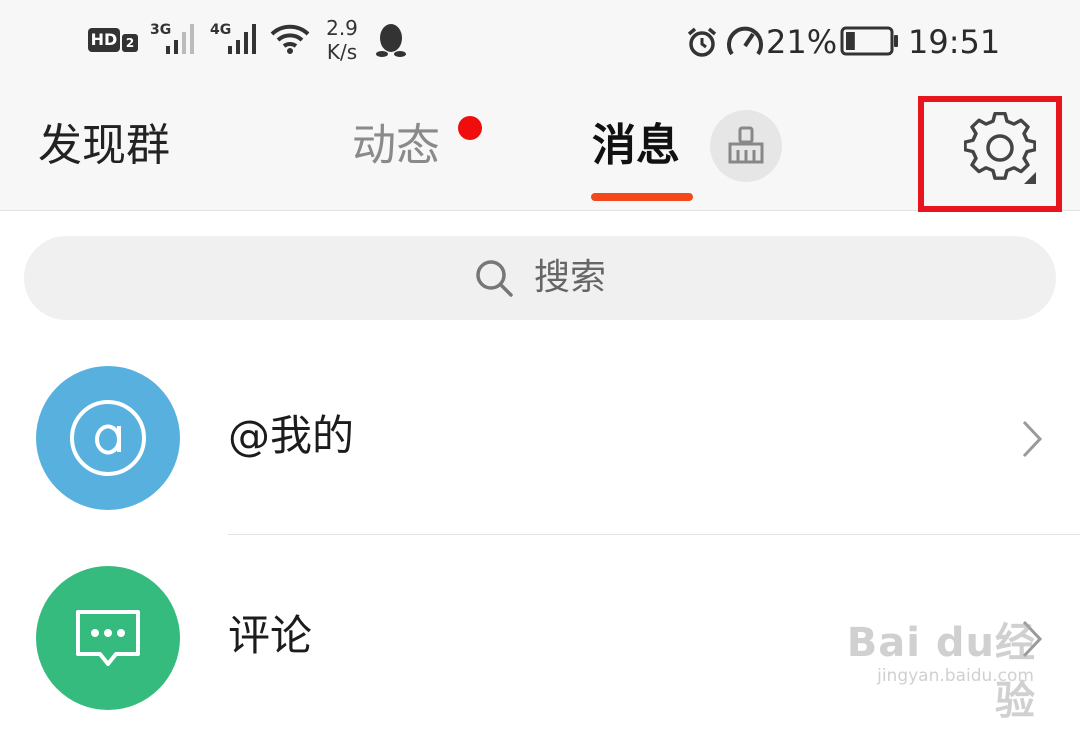 The height and width of the screenshot is (730, 1080). I want to click on list-divider, so click(654, 534).